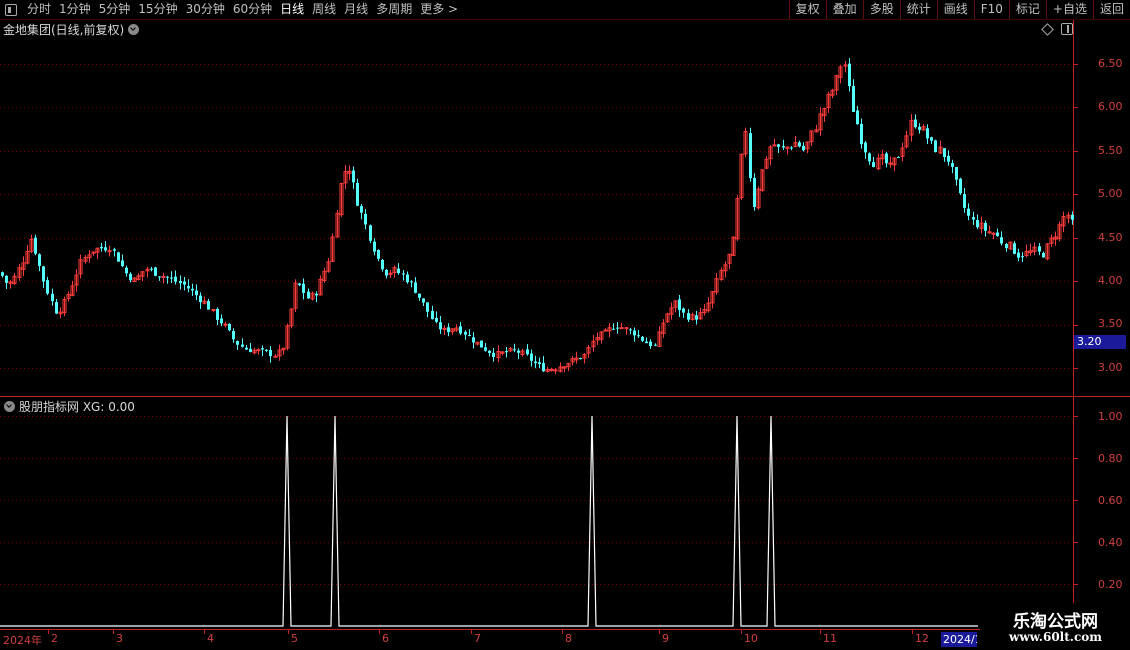  I want to click on indicator-y-tick-label: 0.40, so click(1110, 542).